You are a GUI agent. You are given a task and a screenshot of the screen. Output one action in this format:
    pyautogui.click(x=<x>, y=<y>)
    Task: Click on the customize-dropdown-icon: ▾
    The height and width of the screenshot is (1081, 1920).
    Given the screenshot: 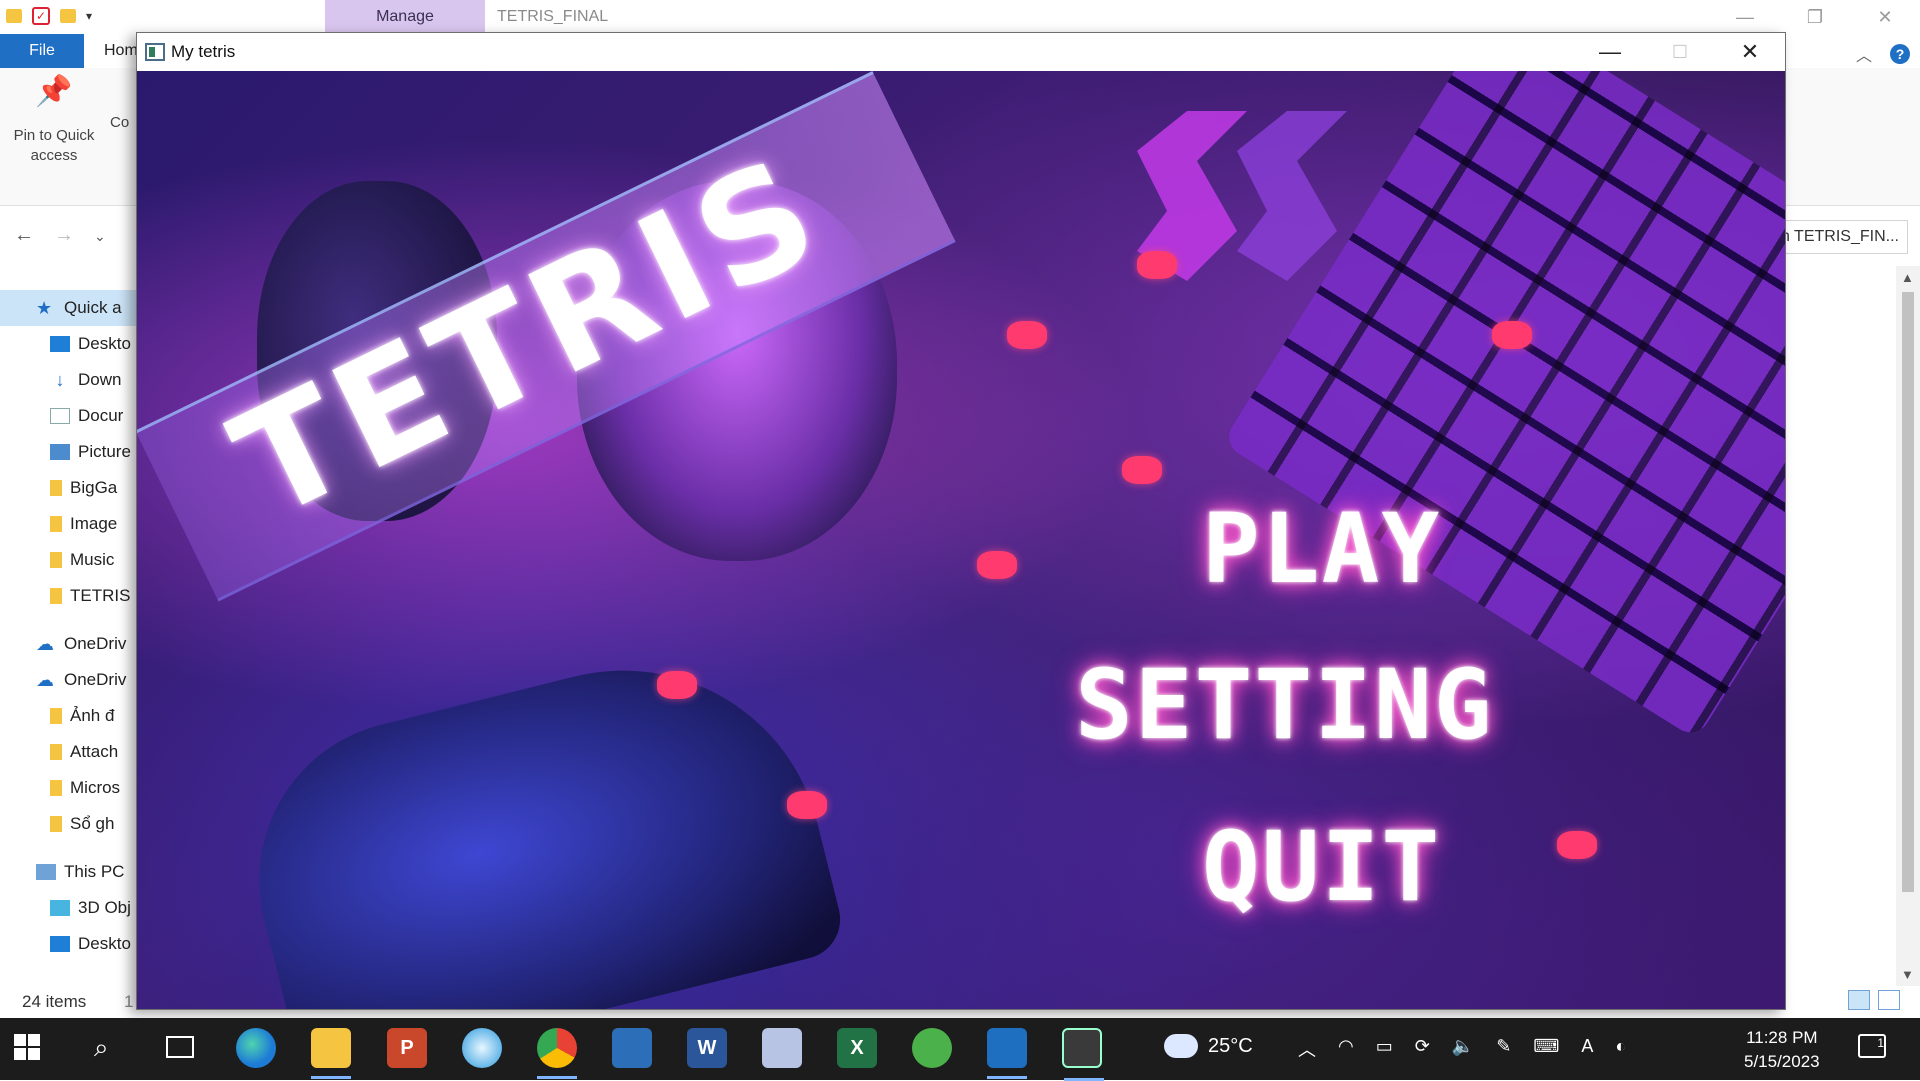 What is the action you would take?
    pyautogui.click(x=89, y=16)
    